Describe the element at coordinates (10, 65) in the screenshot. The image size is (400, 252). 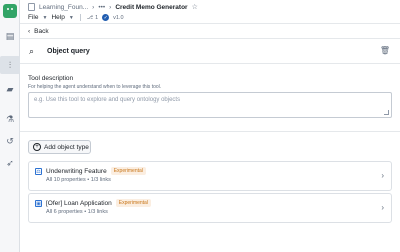
I see `sliders-icon: ⫶` at that location.